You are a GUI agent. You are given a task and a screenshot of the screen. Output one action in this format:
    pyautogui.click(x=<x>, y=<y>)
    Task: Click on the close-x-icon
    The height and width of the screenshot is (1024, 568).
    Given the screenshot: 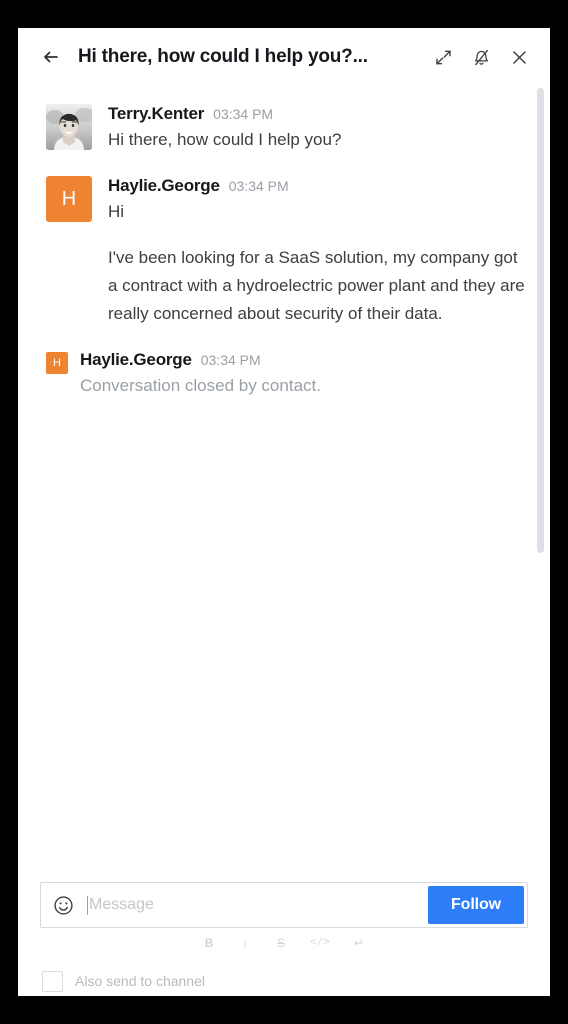 What is the action you would take?
    pyautogui.click(x=519, y=57)
    